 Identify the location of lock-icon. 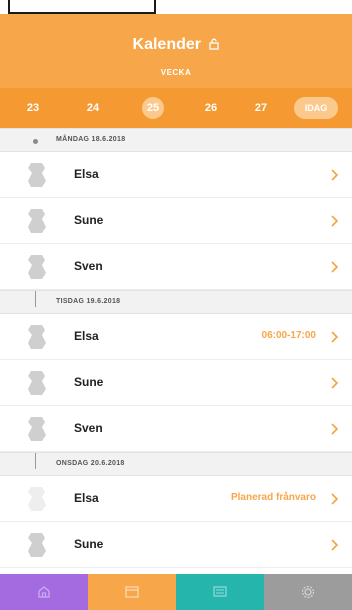
(214, 44).